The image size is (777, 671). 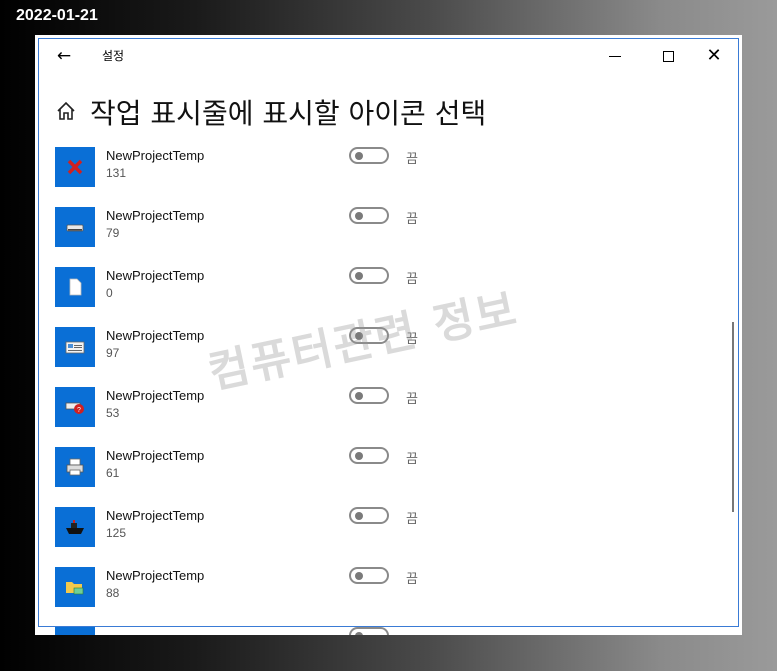 What do you see at coordinates (395, 467) in the screenshot?
I see `list-item: NewProjectTemp 61 끔` at bounding box center [395, 467].